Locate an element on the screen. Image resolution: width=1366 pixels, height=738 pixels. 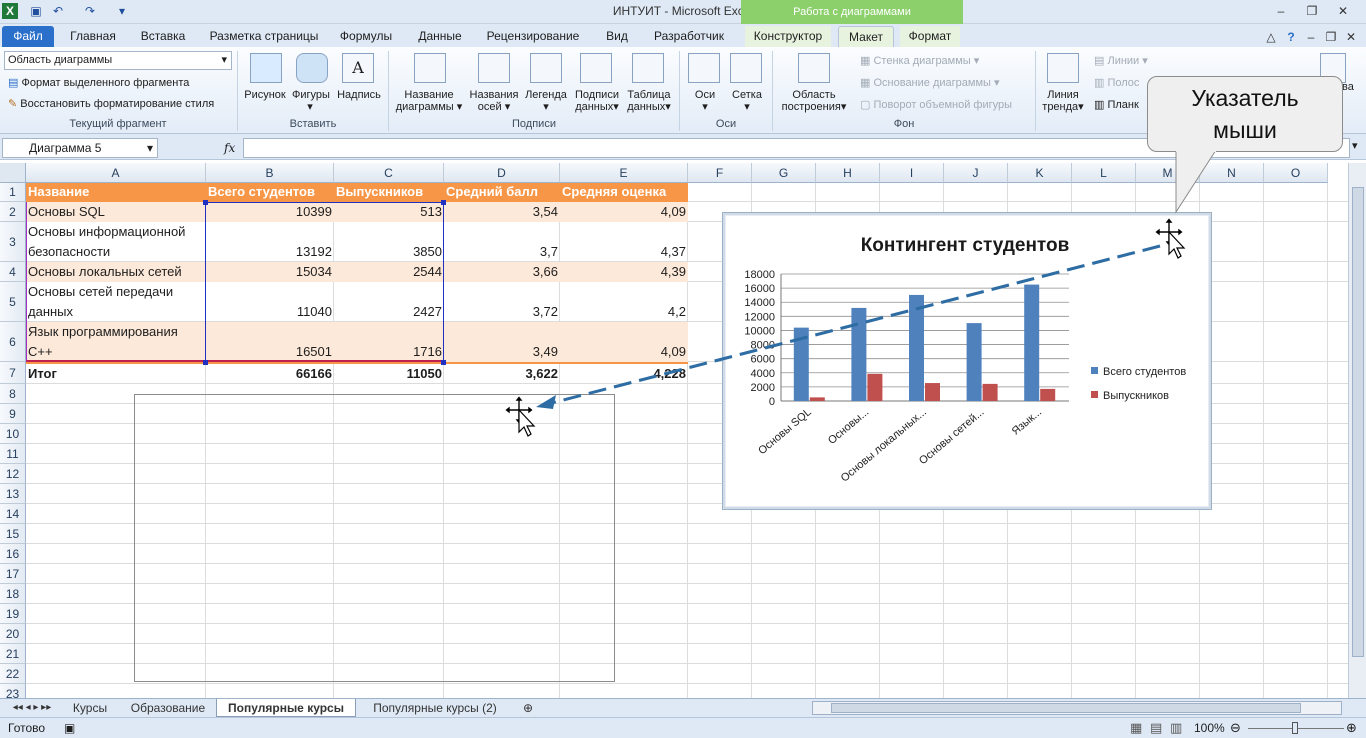
horizontal-scroll-thumb is located at coordinates (1066, 708).